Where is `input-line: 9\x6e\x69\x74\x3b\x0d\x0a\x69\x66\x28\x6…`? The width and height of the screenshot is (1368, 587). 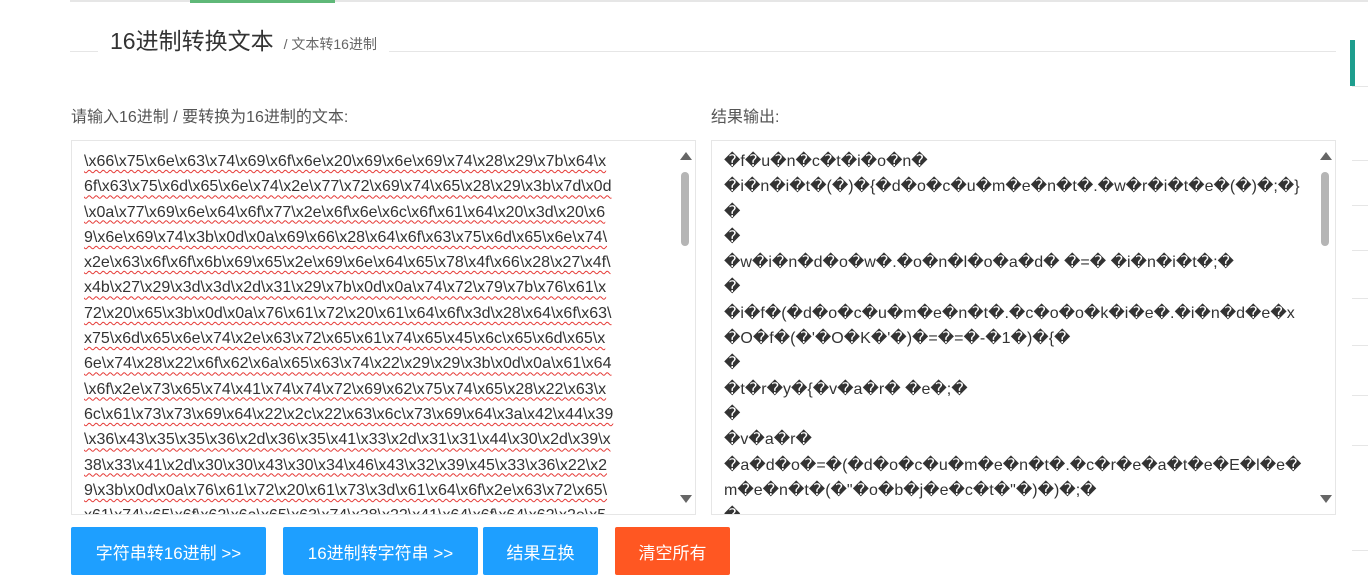 input-line: 9\x6e\x69\x74\x3b\x0d\x0a\x69\x66\x28\x6… is located at coordinates (346, 237).